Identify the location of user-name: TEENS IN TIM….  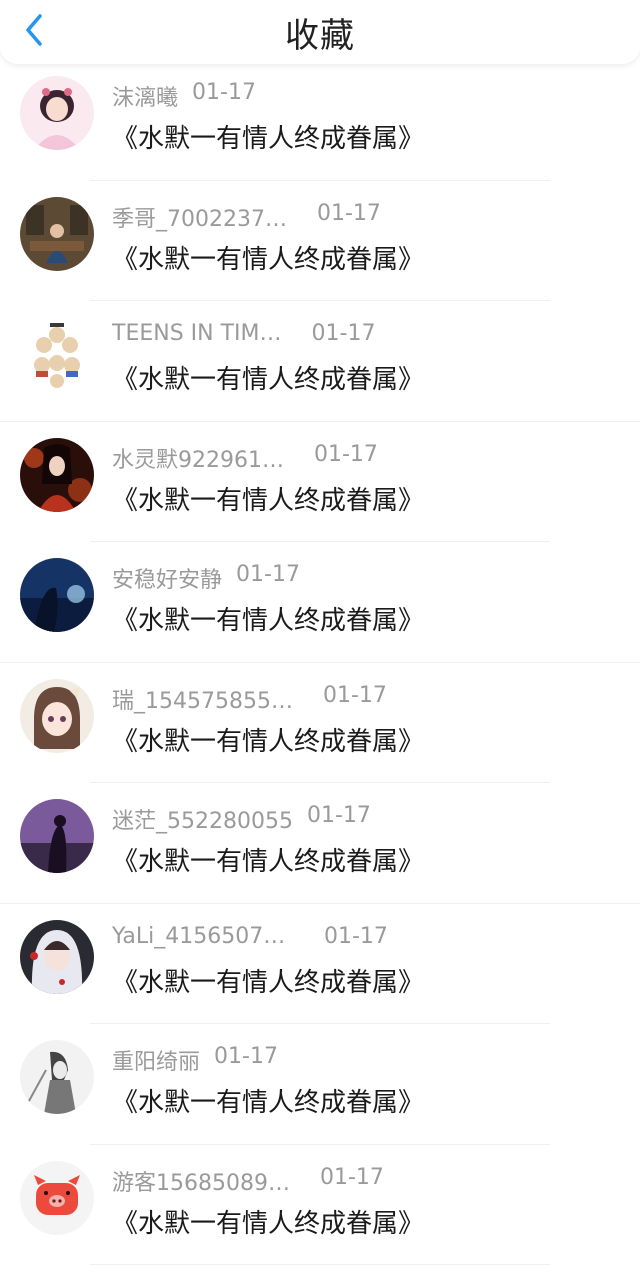
(197, 333).